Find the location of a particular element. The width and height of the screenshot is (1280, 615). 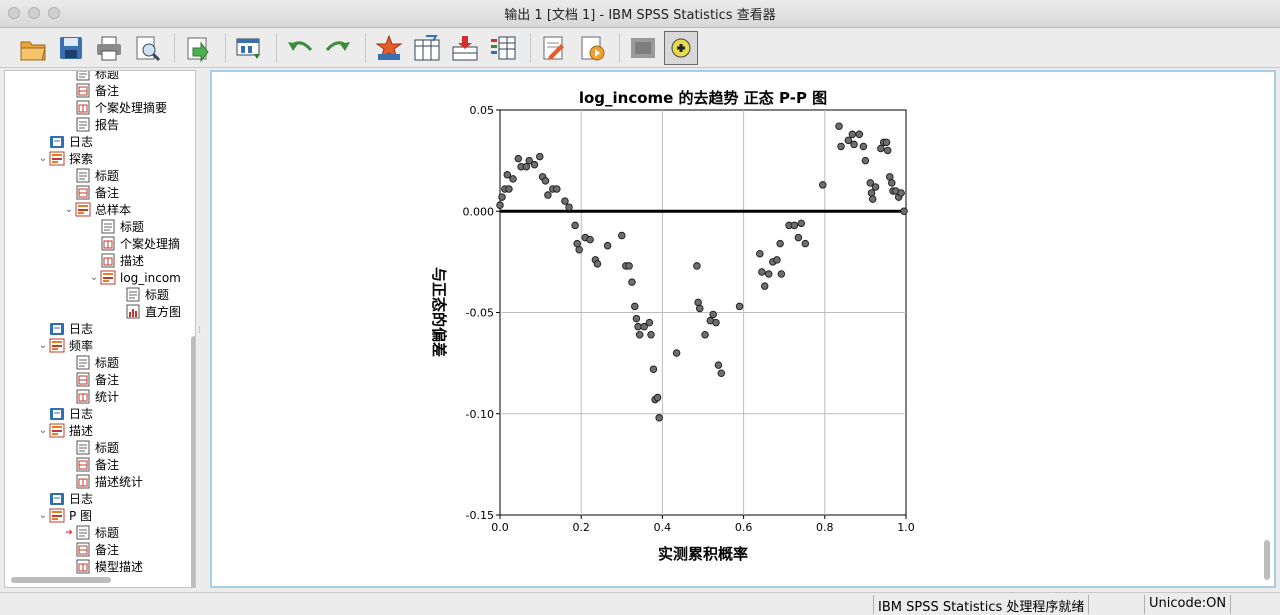

outline-item: ⌄ log_incom is located at coordinates (134, 277).